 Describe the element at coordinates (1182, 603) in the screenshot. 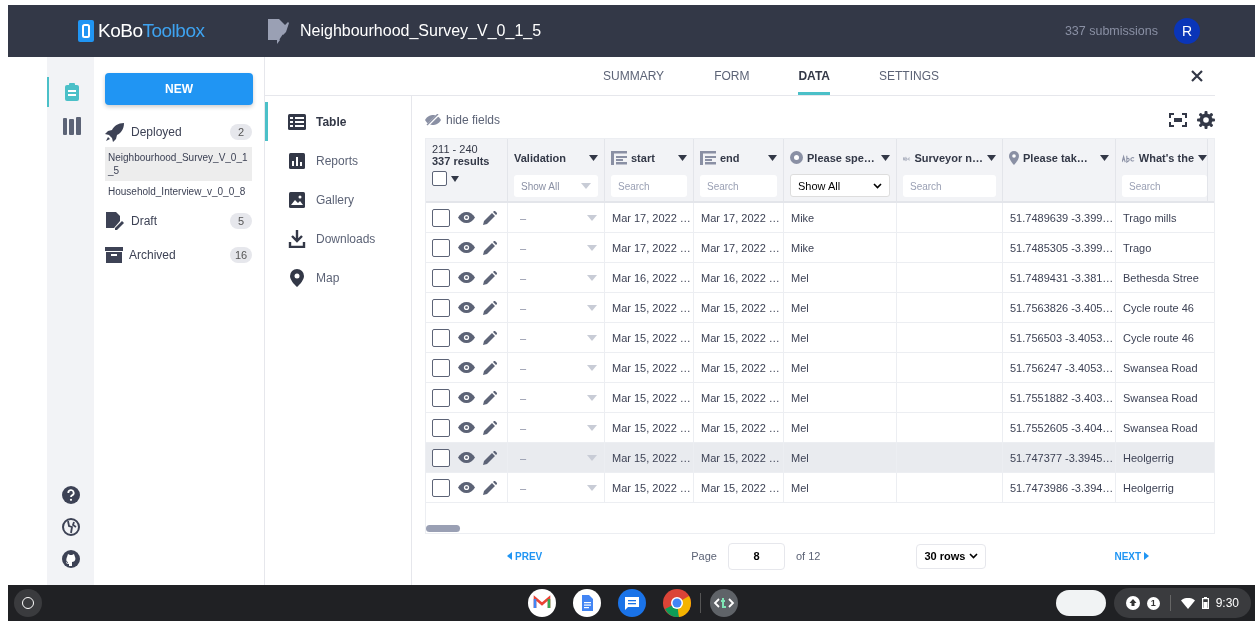

I see `status-tray: 1 9:30` at that location.